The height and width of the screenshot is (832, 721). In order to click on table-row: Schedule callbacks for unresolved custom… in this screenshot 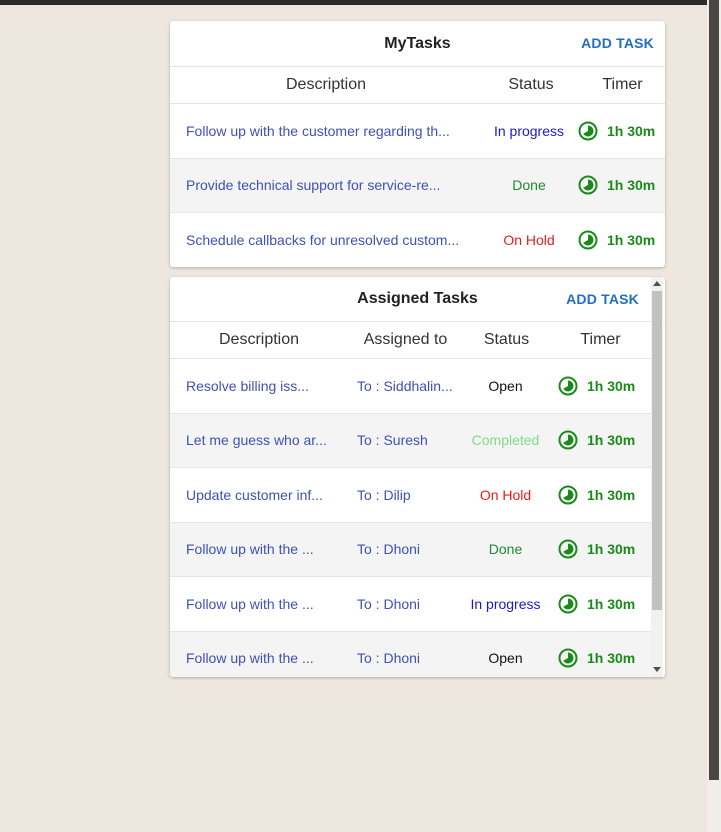, I will do `click(417, 240)`.